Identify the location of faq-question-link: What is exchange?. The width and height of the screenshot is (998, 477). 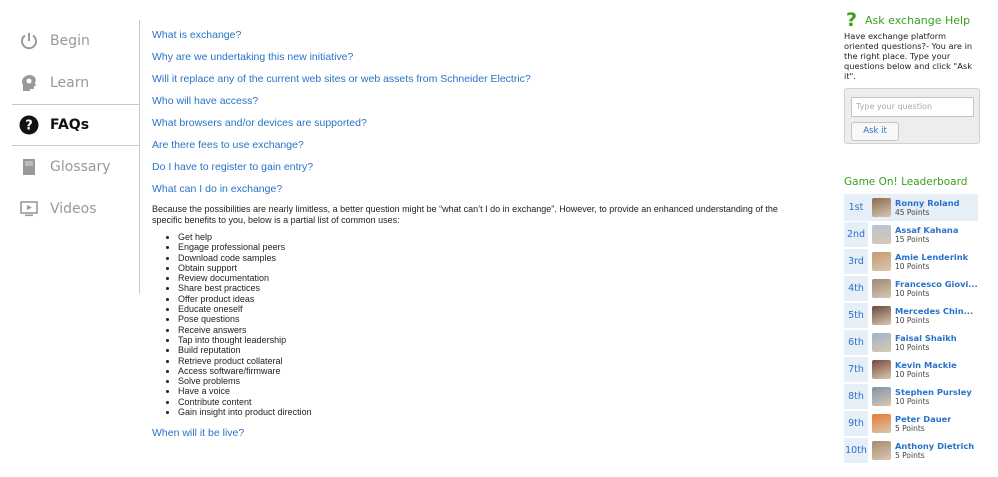
(472, 39).